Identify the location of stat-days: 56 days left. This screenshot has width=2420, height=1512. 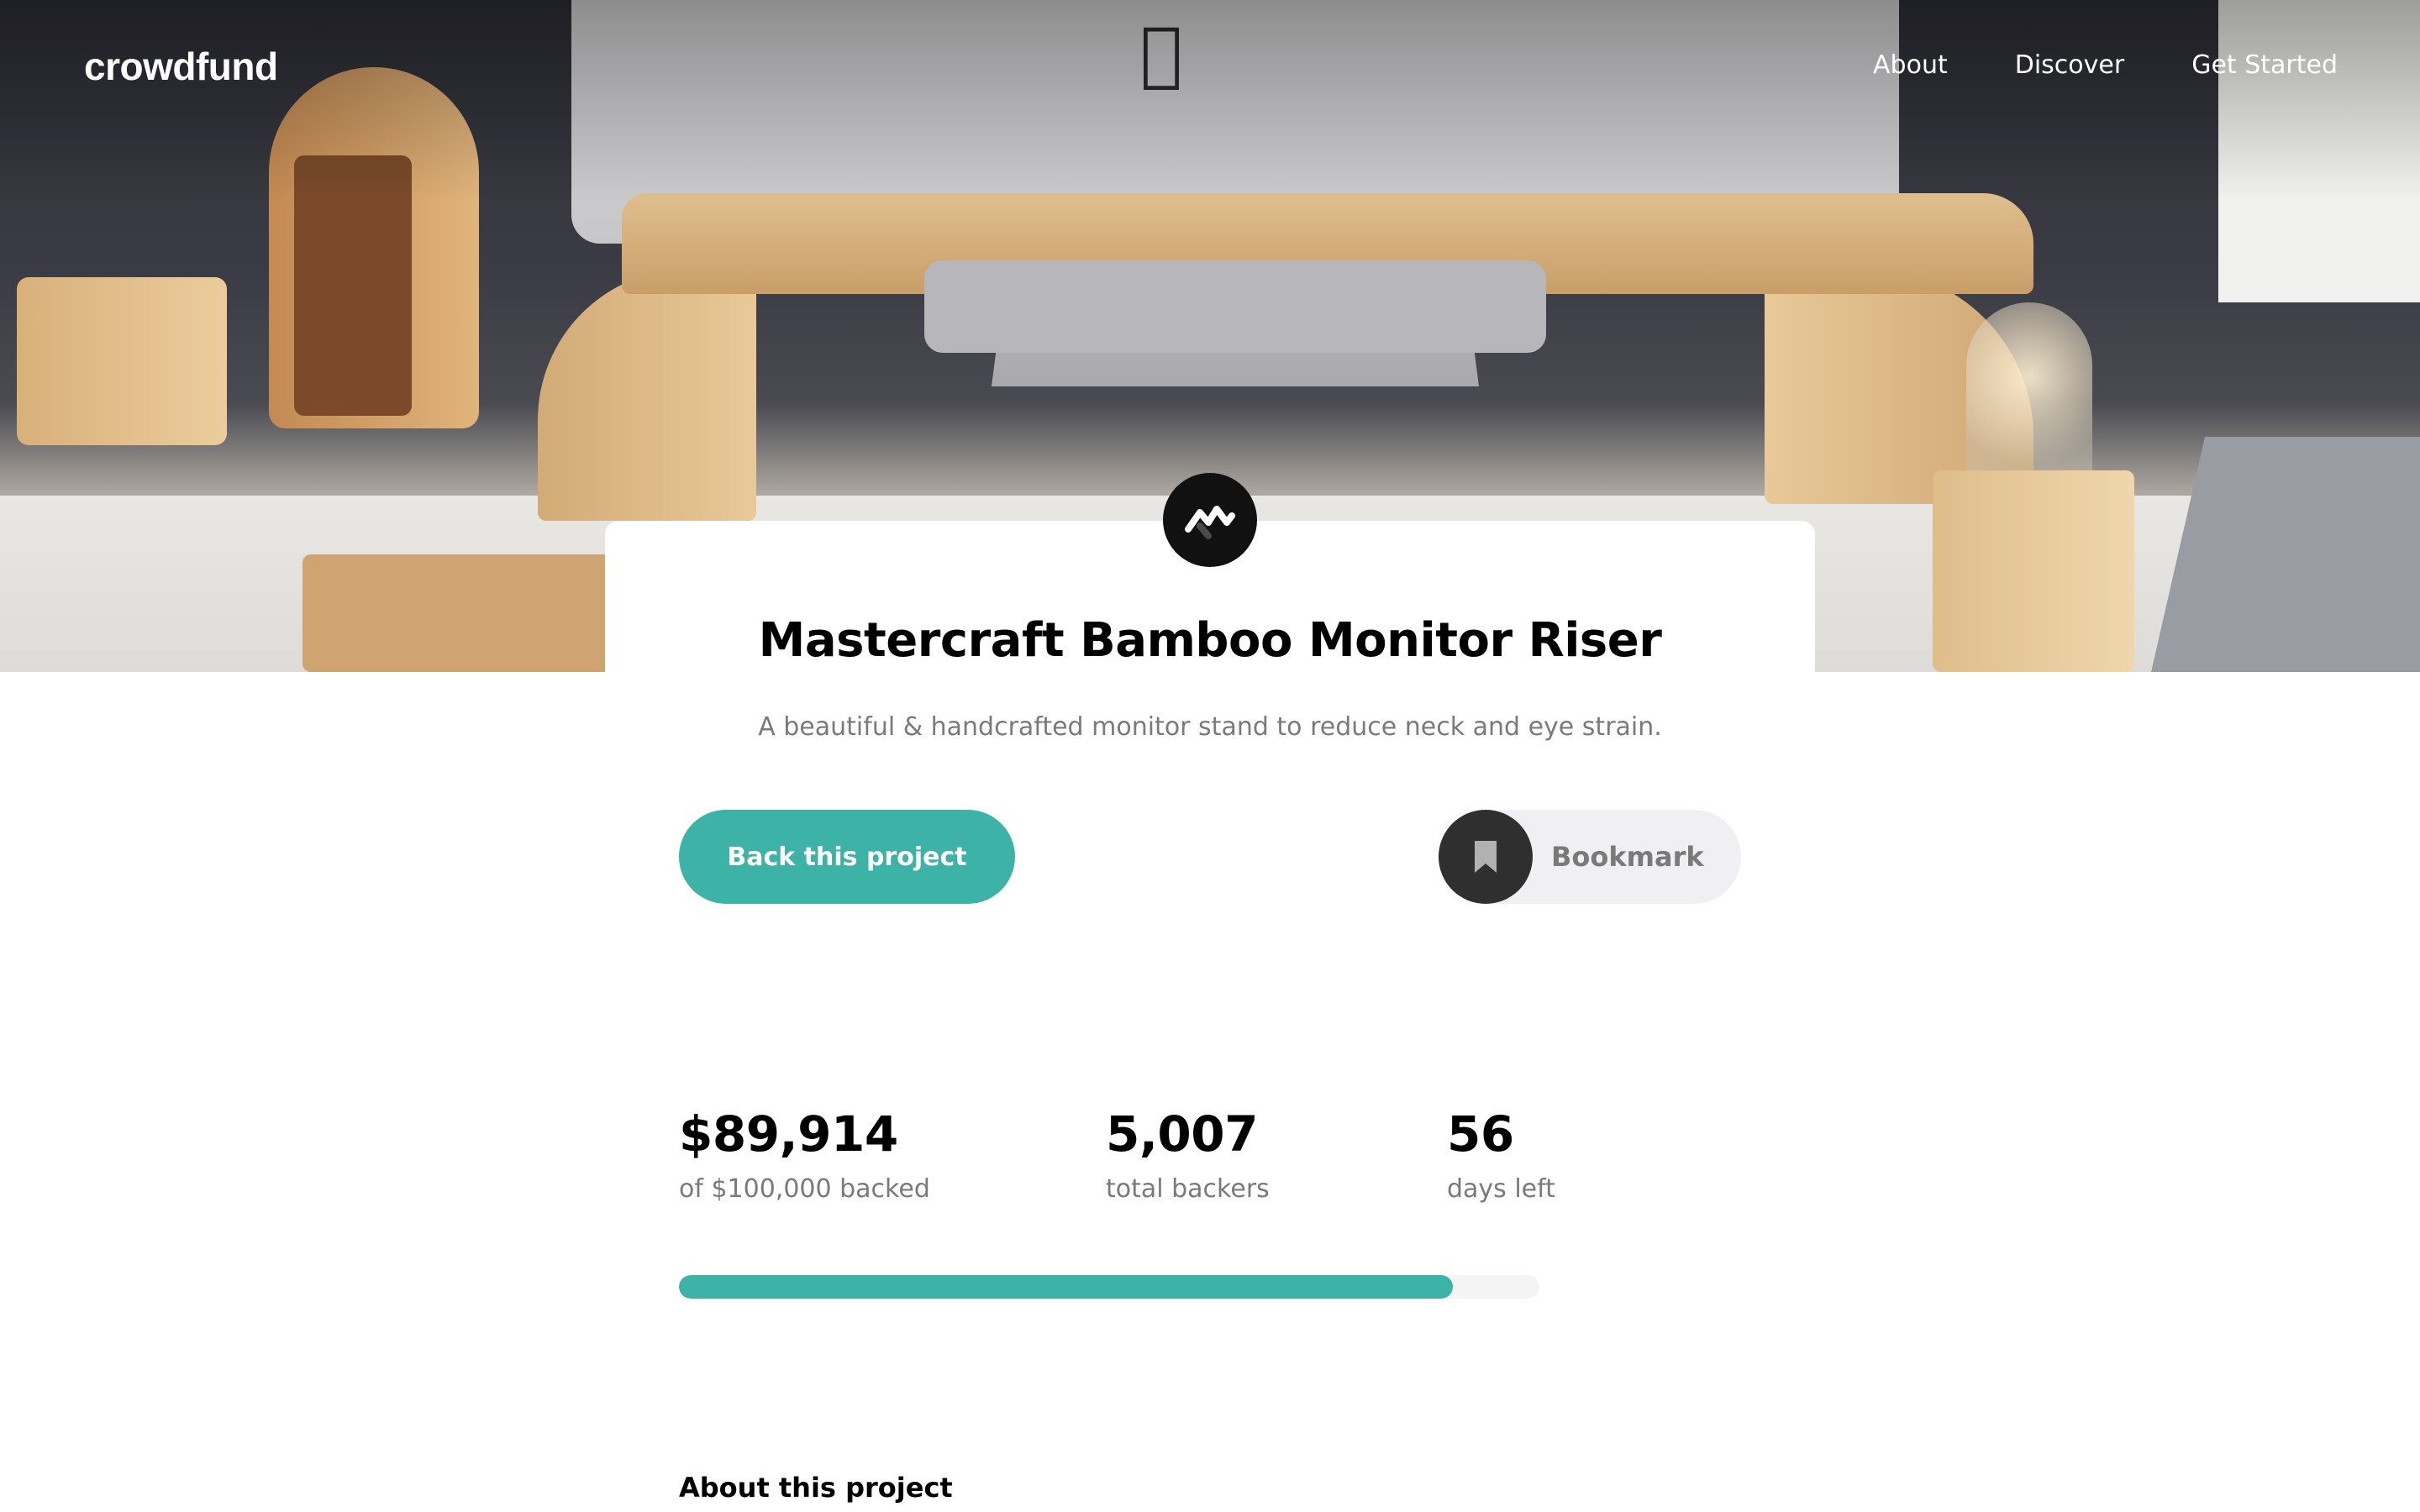
(1501, 1154).